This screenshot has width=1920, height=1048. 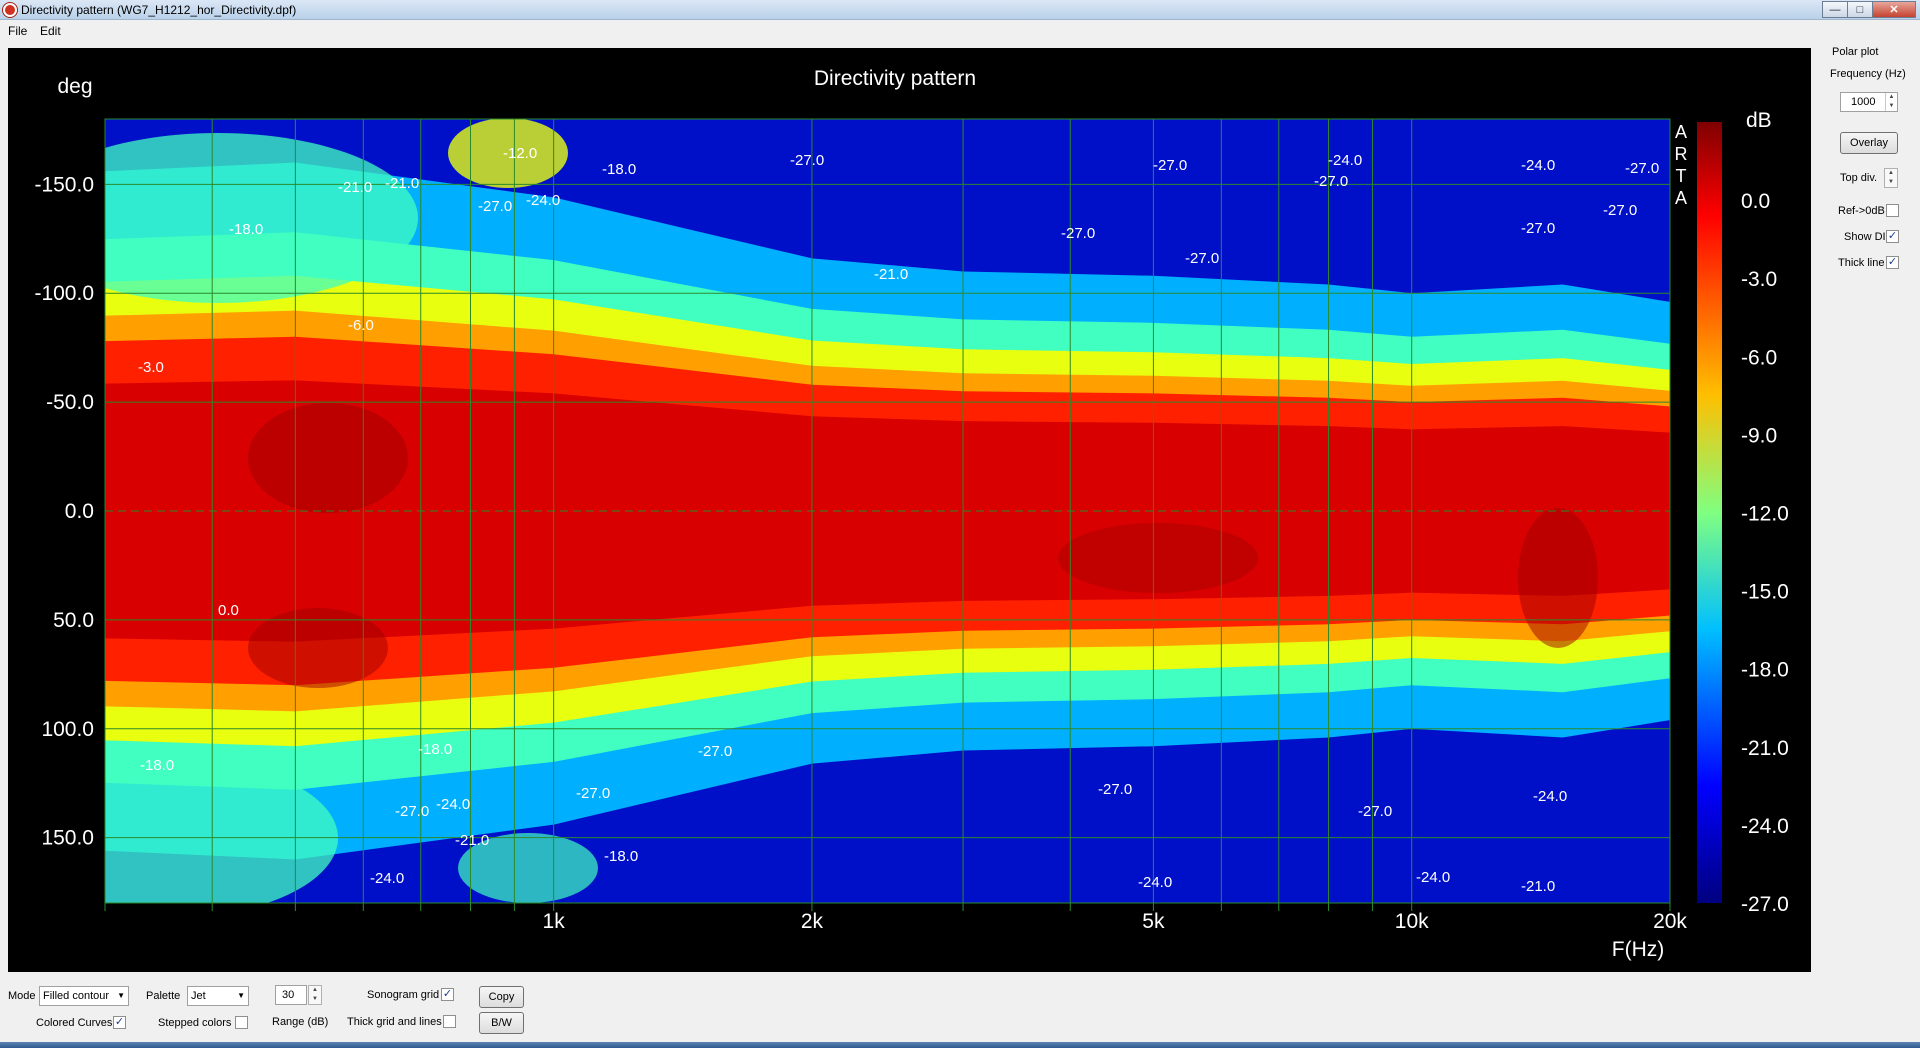 I want to click on stepped-colors-checkbox, so click(x=241, y=1022).